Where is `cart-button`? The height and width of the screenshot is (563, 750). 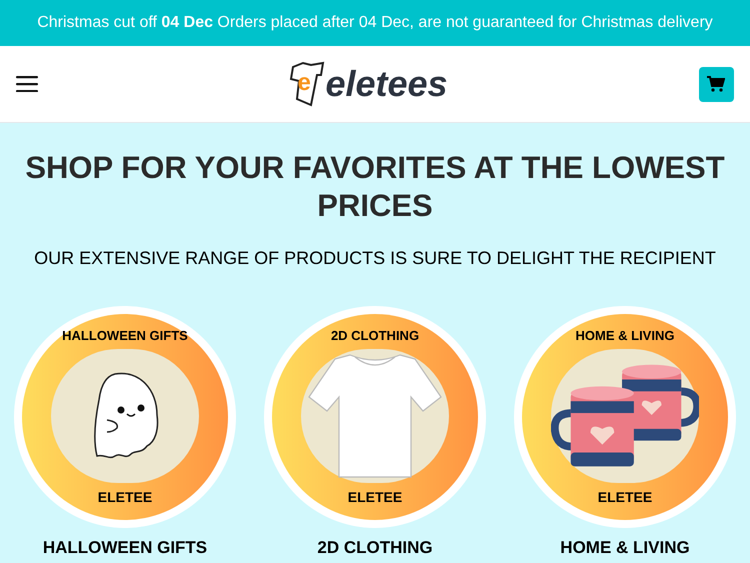
cart-button is located at coordinates (716, 84).